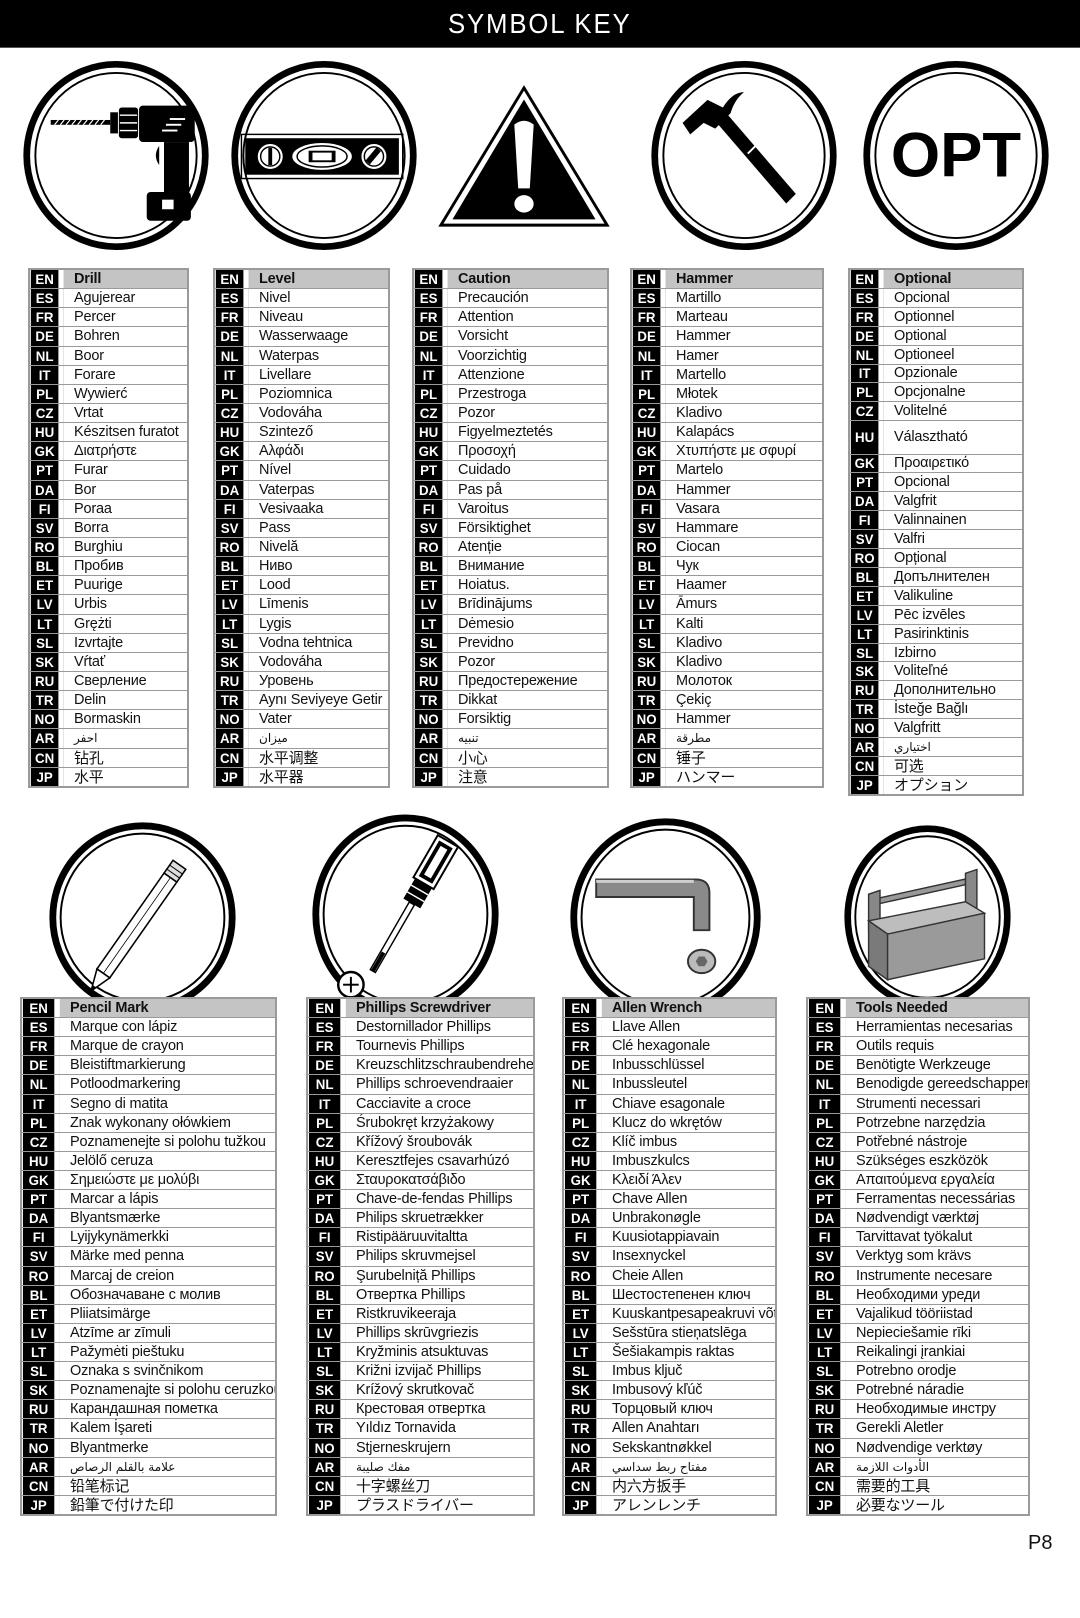  What do you see at coordinates (110, 681) in the screenshot?
I see `translated-term: Сверление` at bounding box center [110, 681].